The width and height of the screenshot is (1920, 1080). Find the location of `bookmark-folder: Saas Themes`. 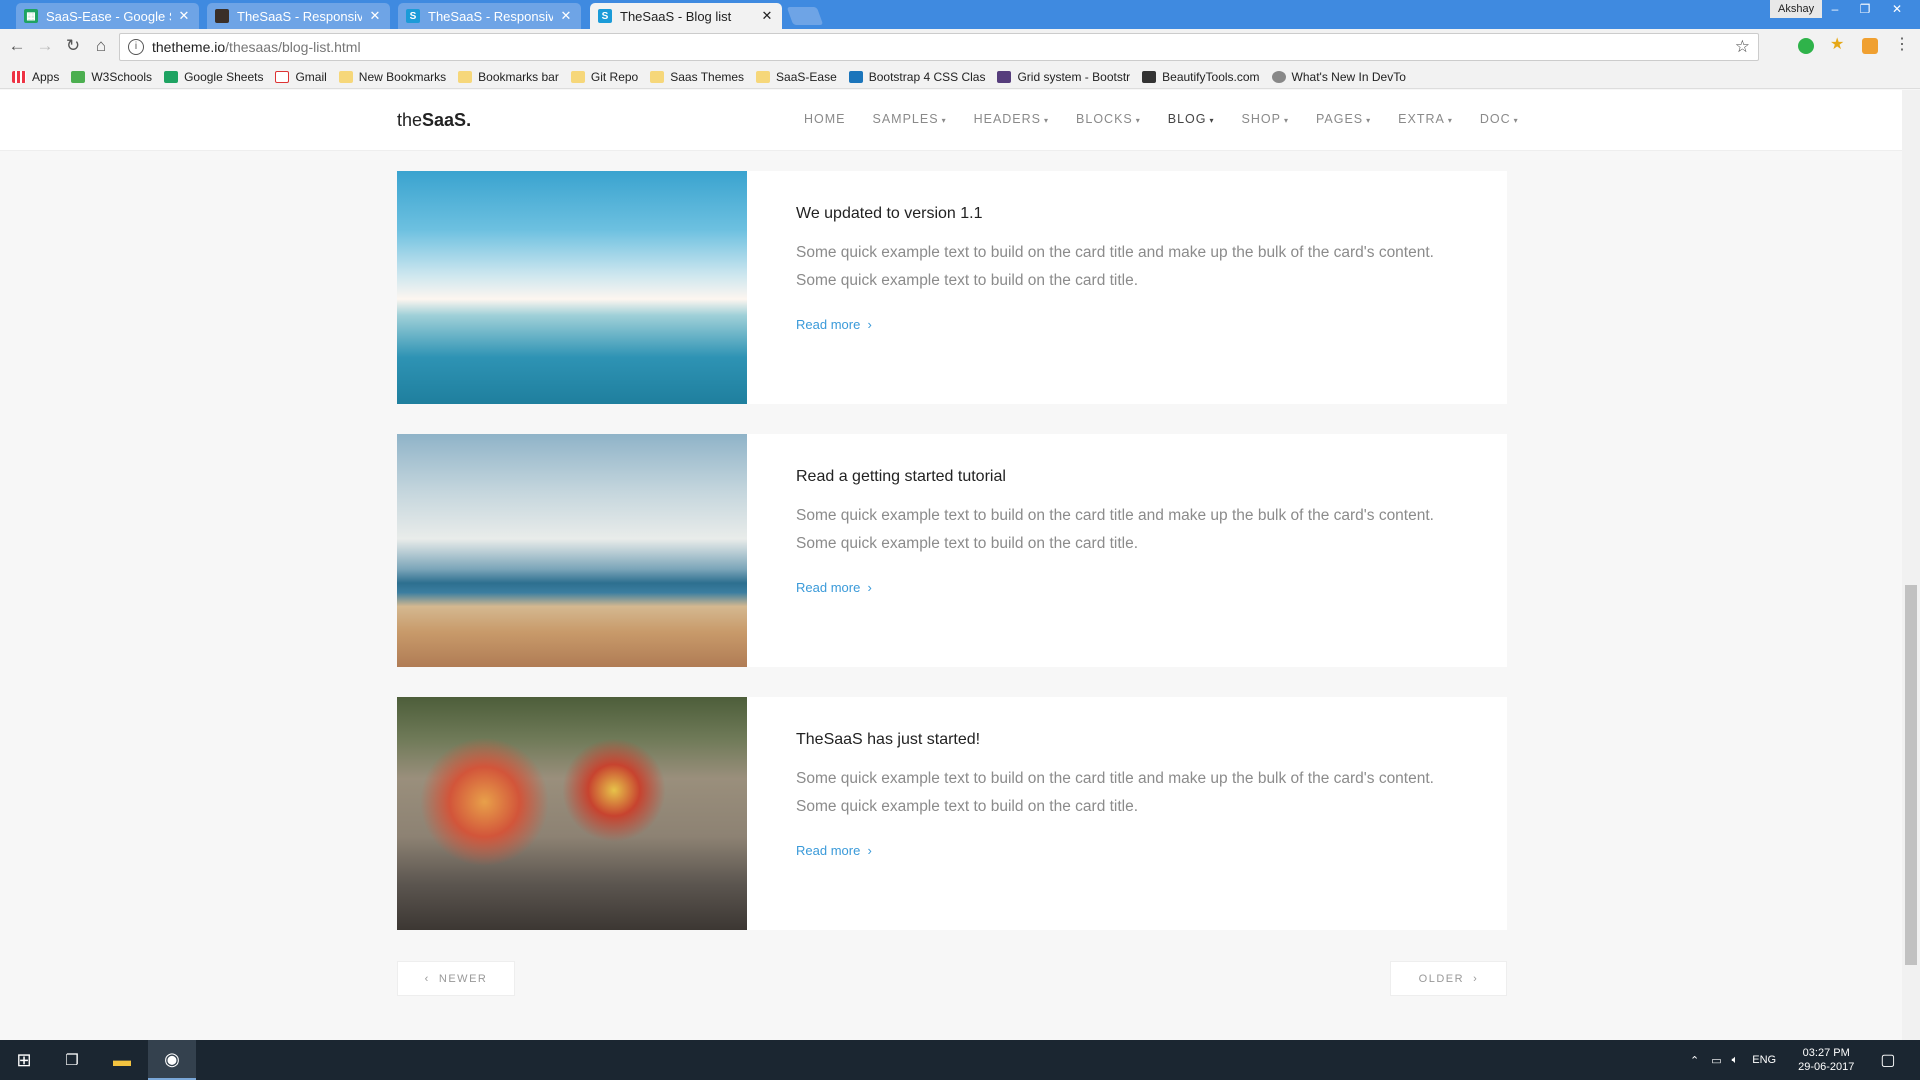

bookmark-folder: Saas Themes is located at coordinates (697, 77).